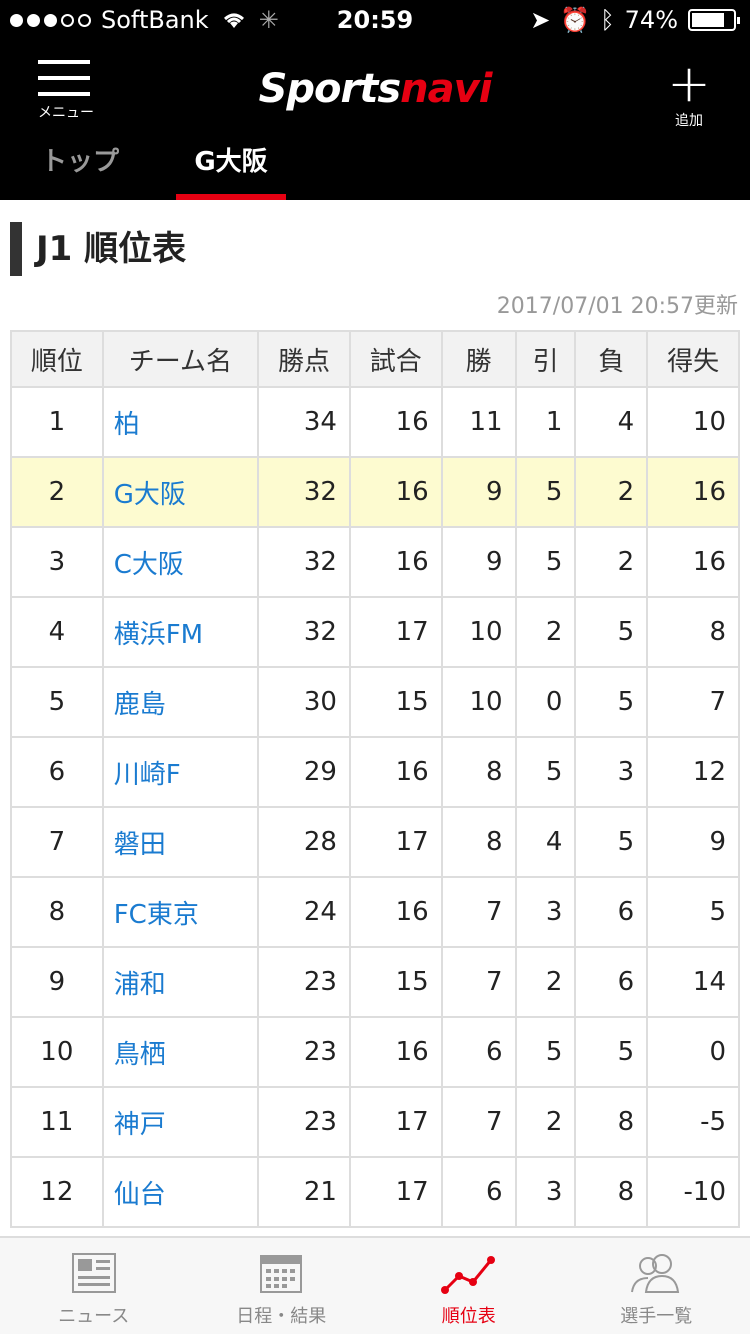 This screenshot has height=1334, width=750. Describe the element at coordinates (656, 1316) in the screenshot. I see `tabbar-players-label: 選手一覧` at that location.